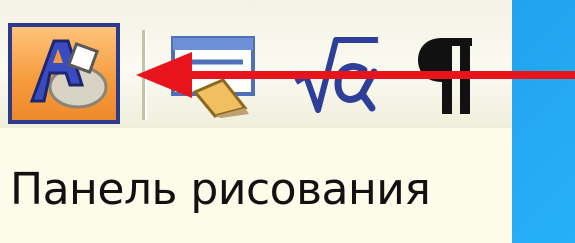 The image size is (575, 243). I want to click on drawing-toolbar-button, so click(64, 73).